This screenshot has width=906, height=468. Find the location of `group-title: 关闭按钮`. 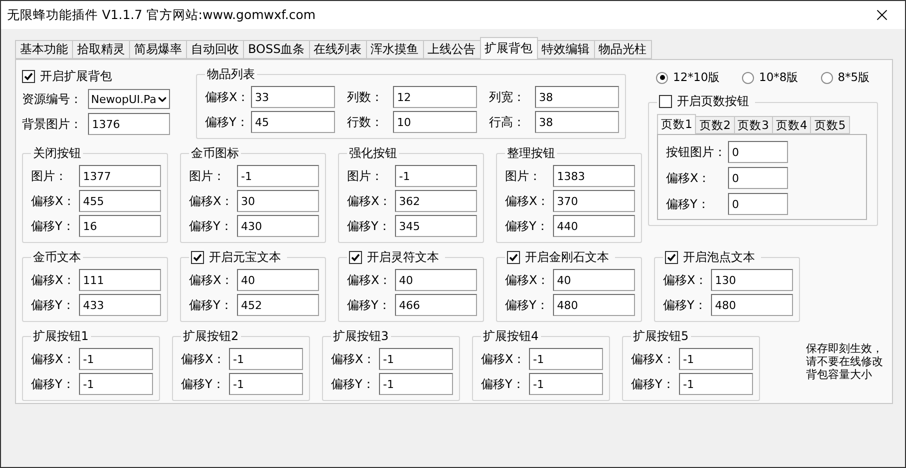

group-title: 关闭按钮 is located at coordinates (57, 153).